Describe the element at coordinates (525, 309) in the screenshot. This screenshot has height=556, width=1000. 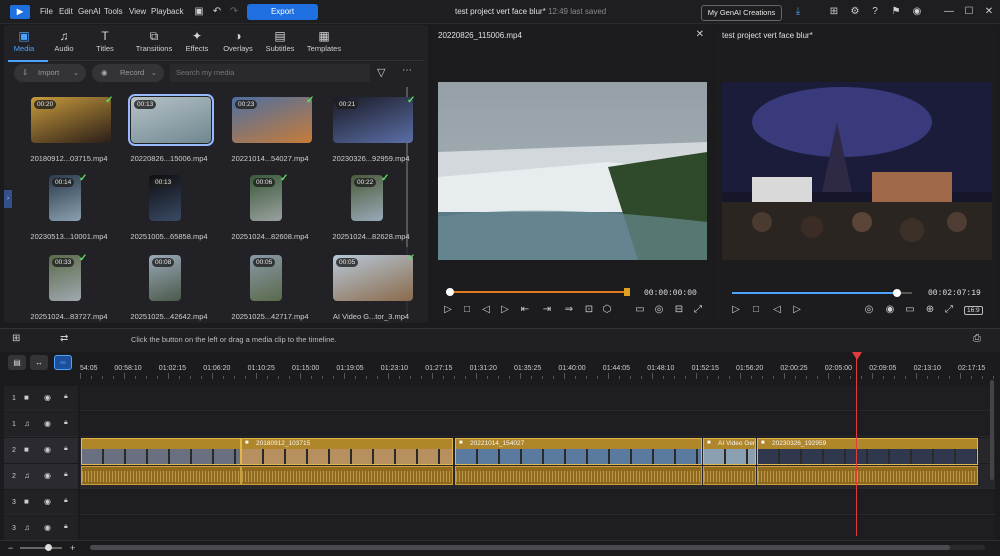
I see `mark-in-icon: ⇤` at that location.